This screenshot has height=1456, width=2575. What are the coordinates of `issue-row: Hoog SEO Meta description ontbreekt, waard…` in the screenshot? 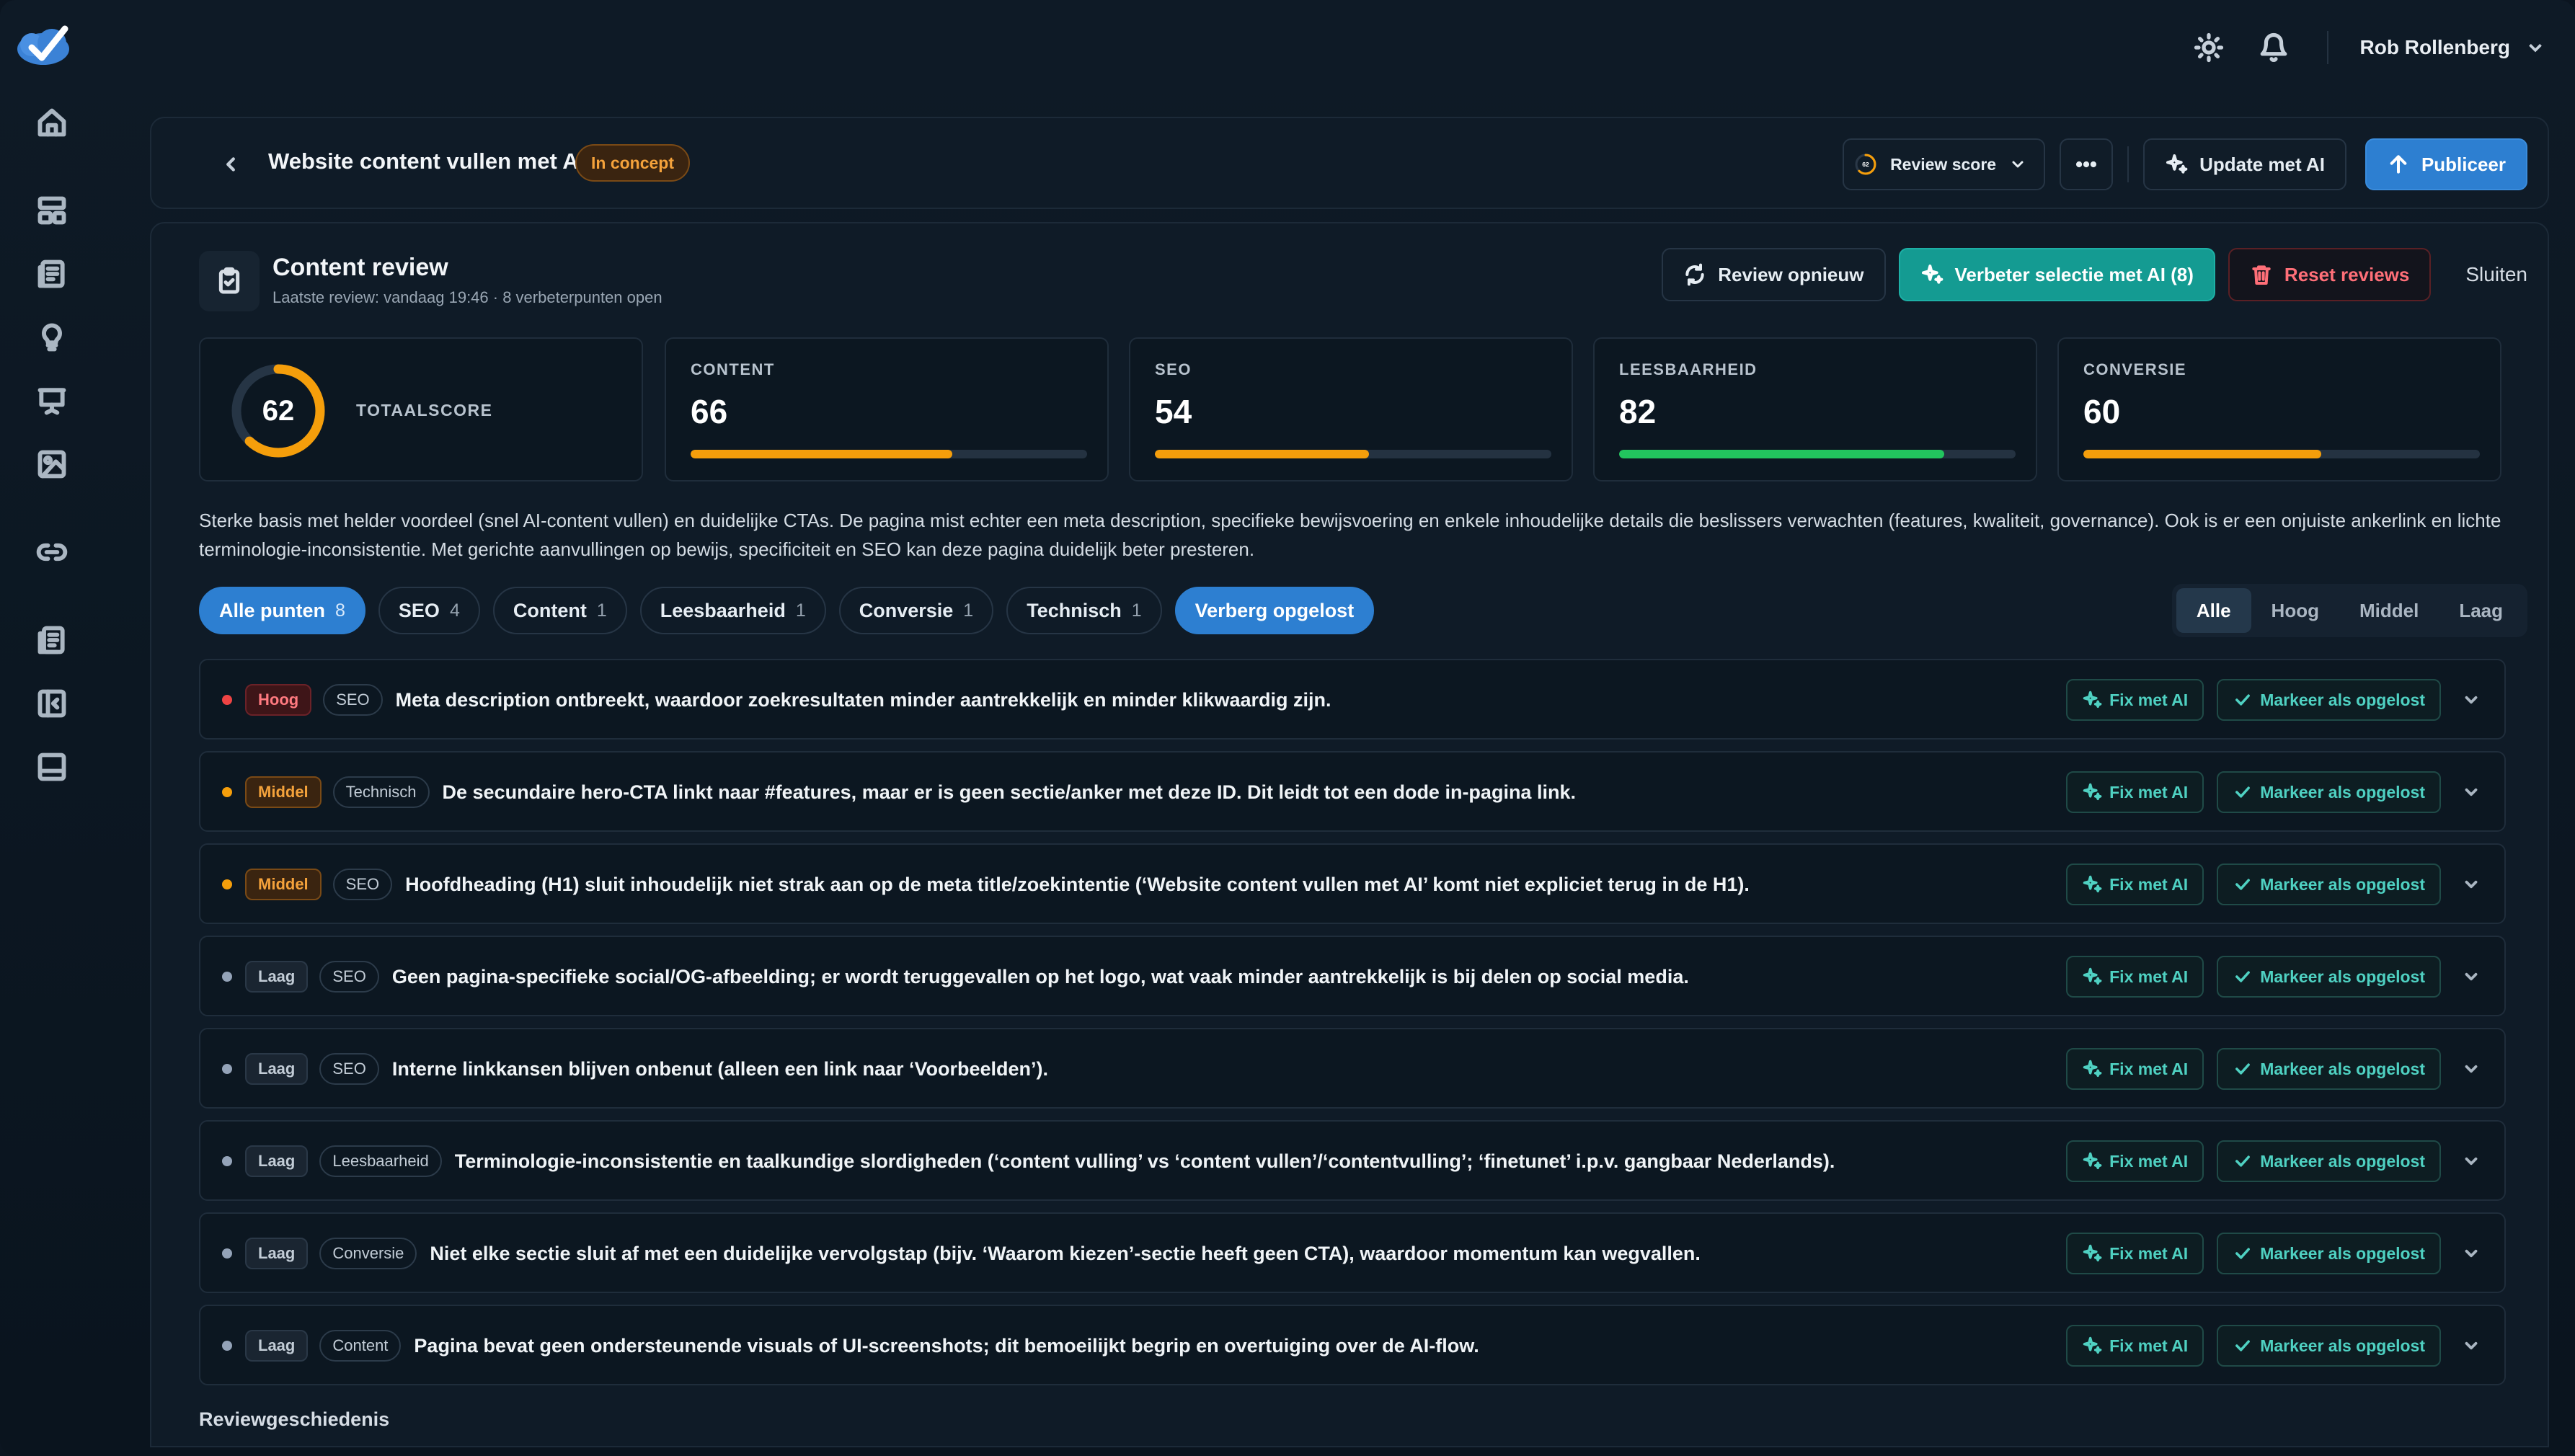 It's located at (1352, 699).